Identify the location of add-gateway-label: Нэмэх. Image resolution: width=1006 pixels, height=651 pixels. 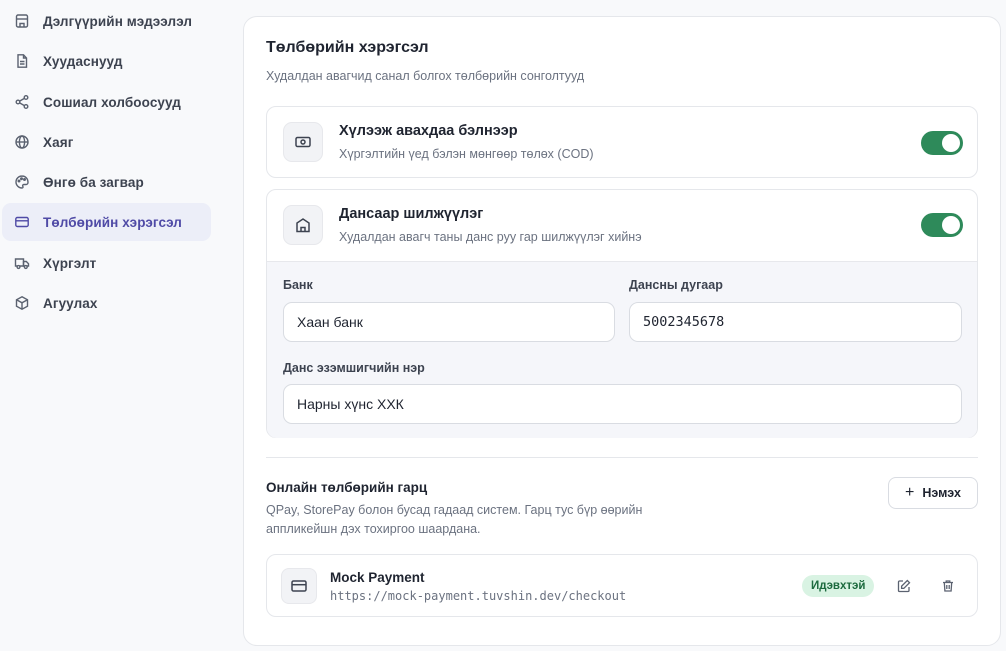
(941, 493).